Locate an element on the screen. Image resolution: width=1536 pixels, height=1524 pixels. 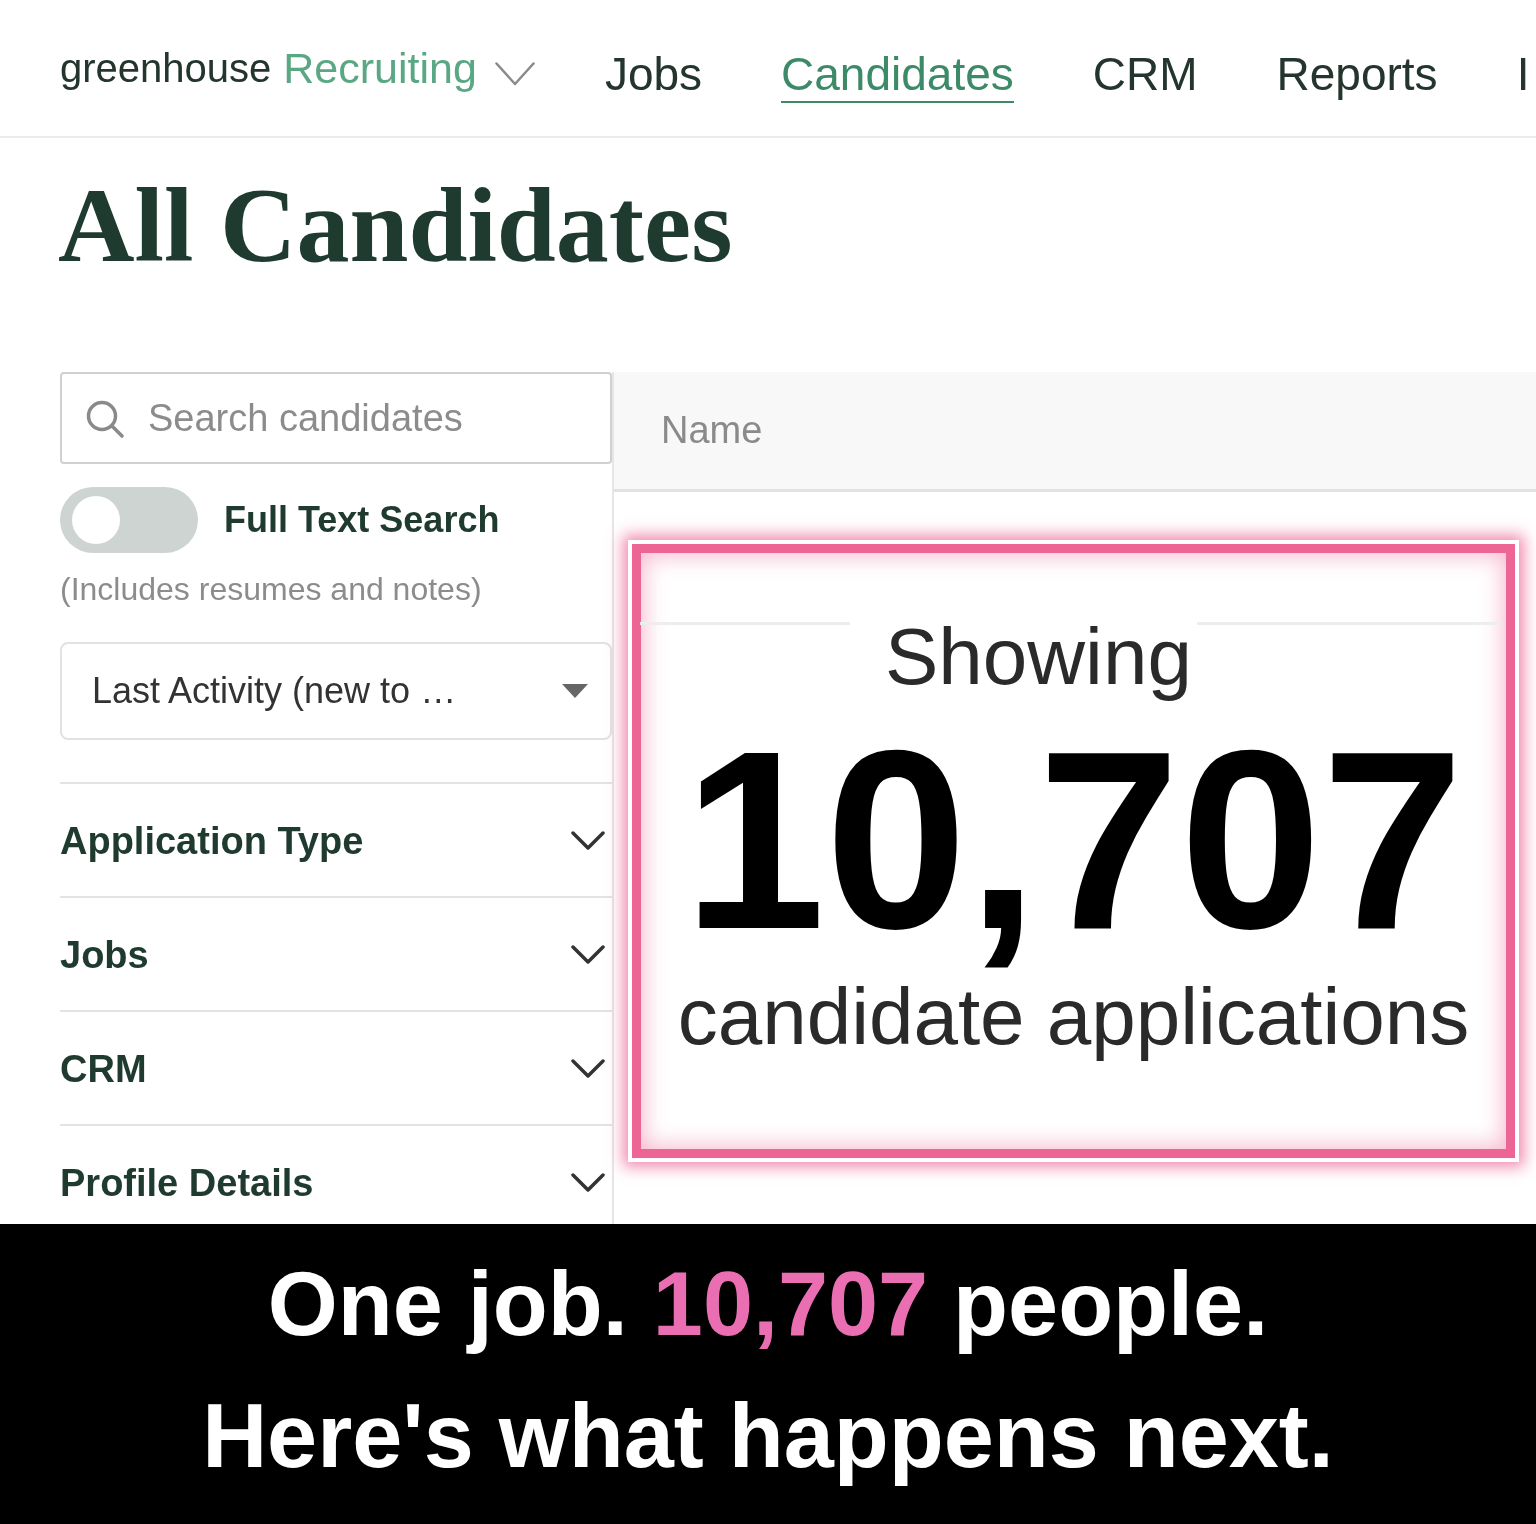
caption-line: Here's what happens next. is located at coordinates (768, 1436).